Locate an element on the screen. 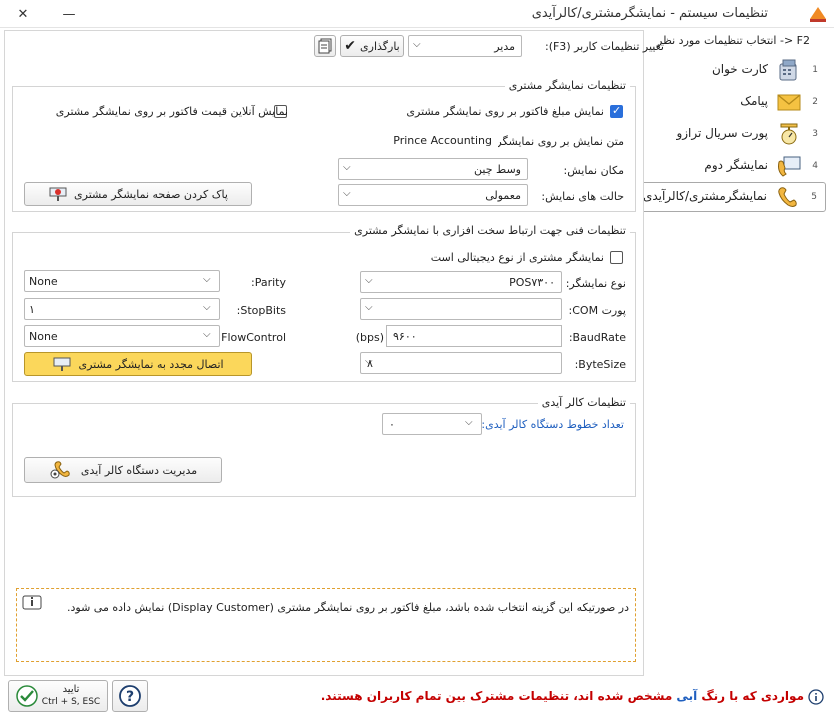 The height and width of the screenshot is (721, 834). callerid-lines-label: تعداد خطوط دستگاه کالر آیدی: is located at coordinates (552, 424).